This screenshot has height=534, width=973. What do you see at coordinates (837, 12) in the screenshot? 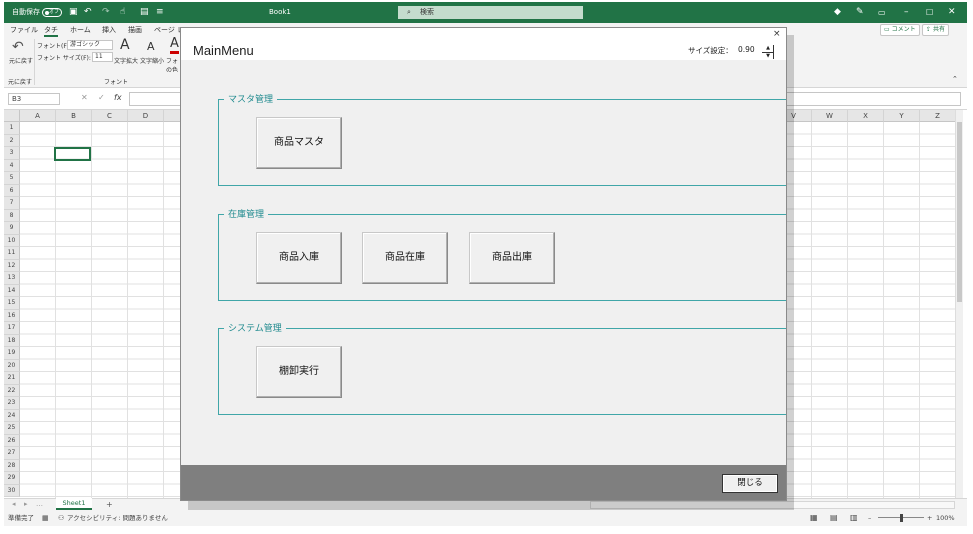
I see `diamond-icon: ◆` at bounding box center [837, 12].